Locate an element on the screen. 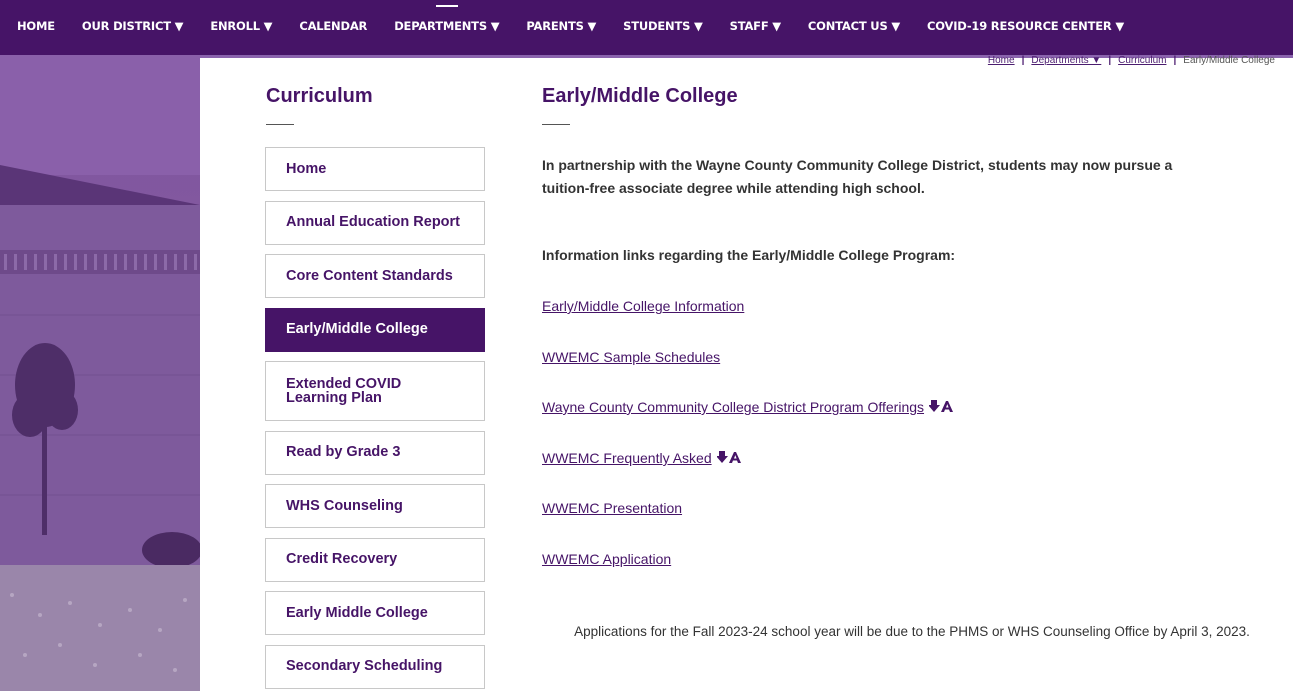  page-title-rule is located at coordinates (556, 124).